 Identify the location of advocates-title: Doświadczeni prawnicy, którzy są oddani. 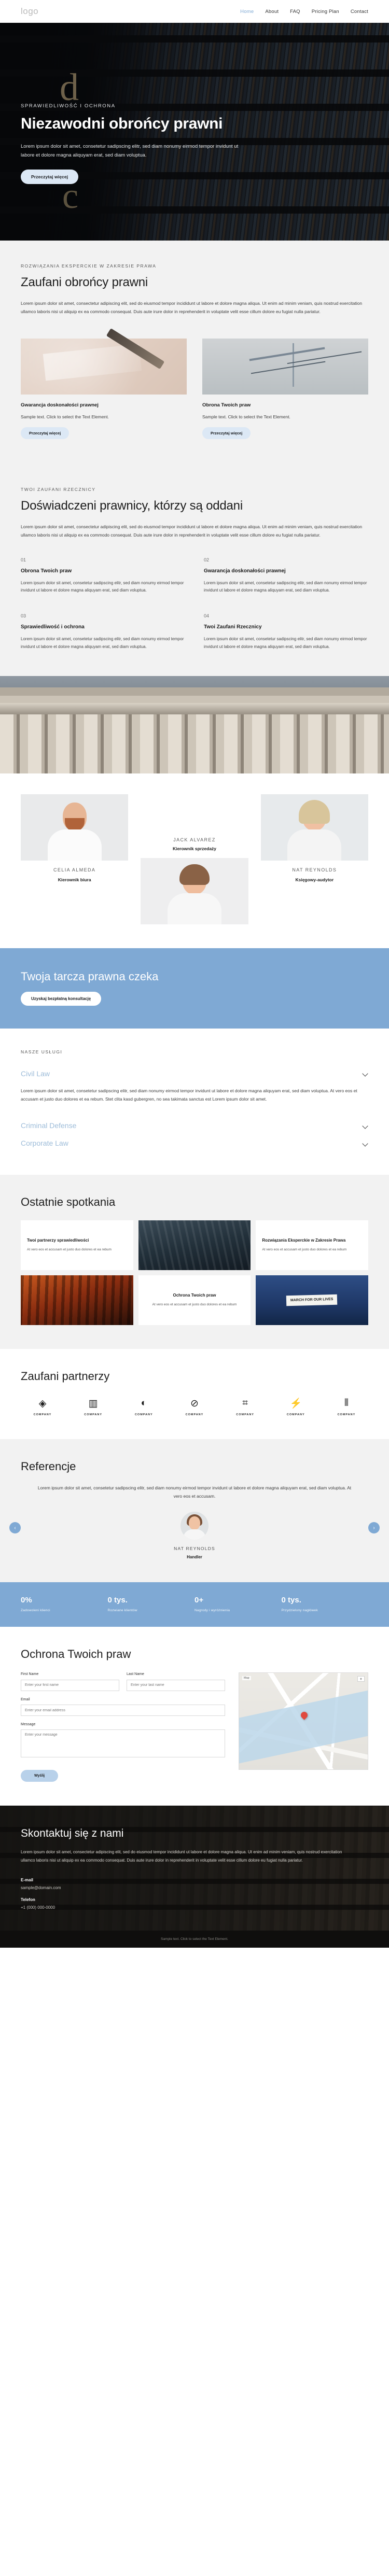
(132, 506).